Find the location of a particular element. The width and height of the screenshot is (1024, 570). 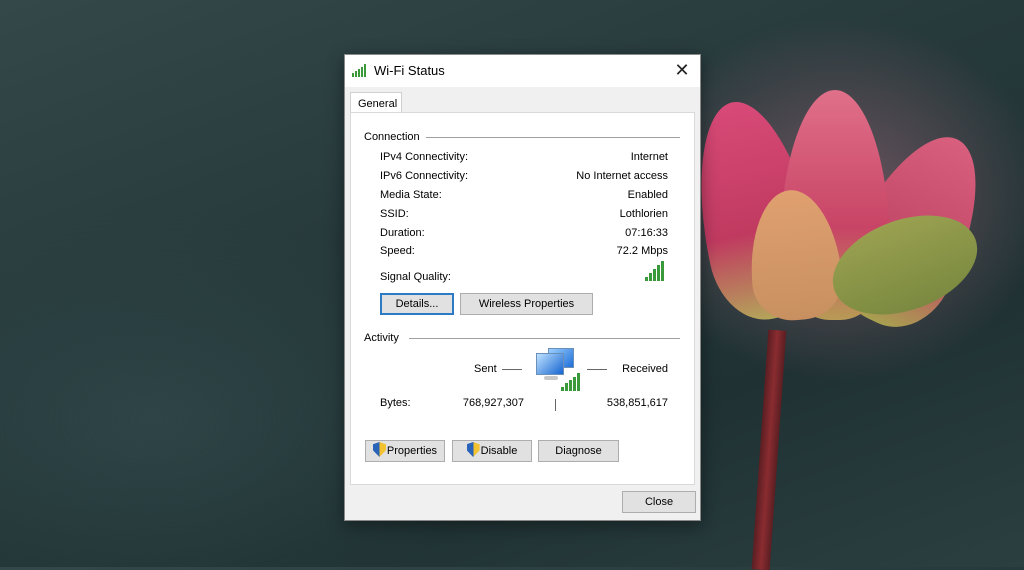

received-label: Received is located at coordinates (645, 369).